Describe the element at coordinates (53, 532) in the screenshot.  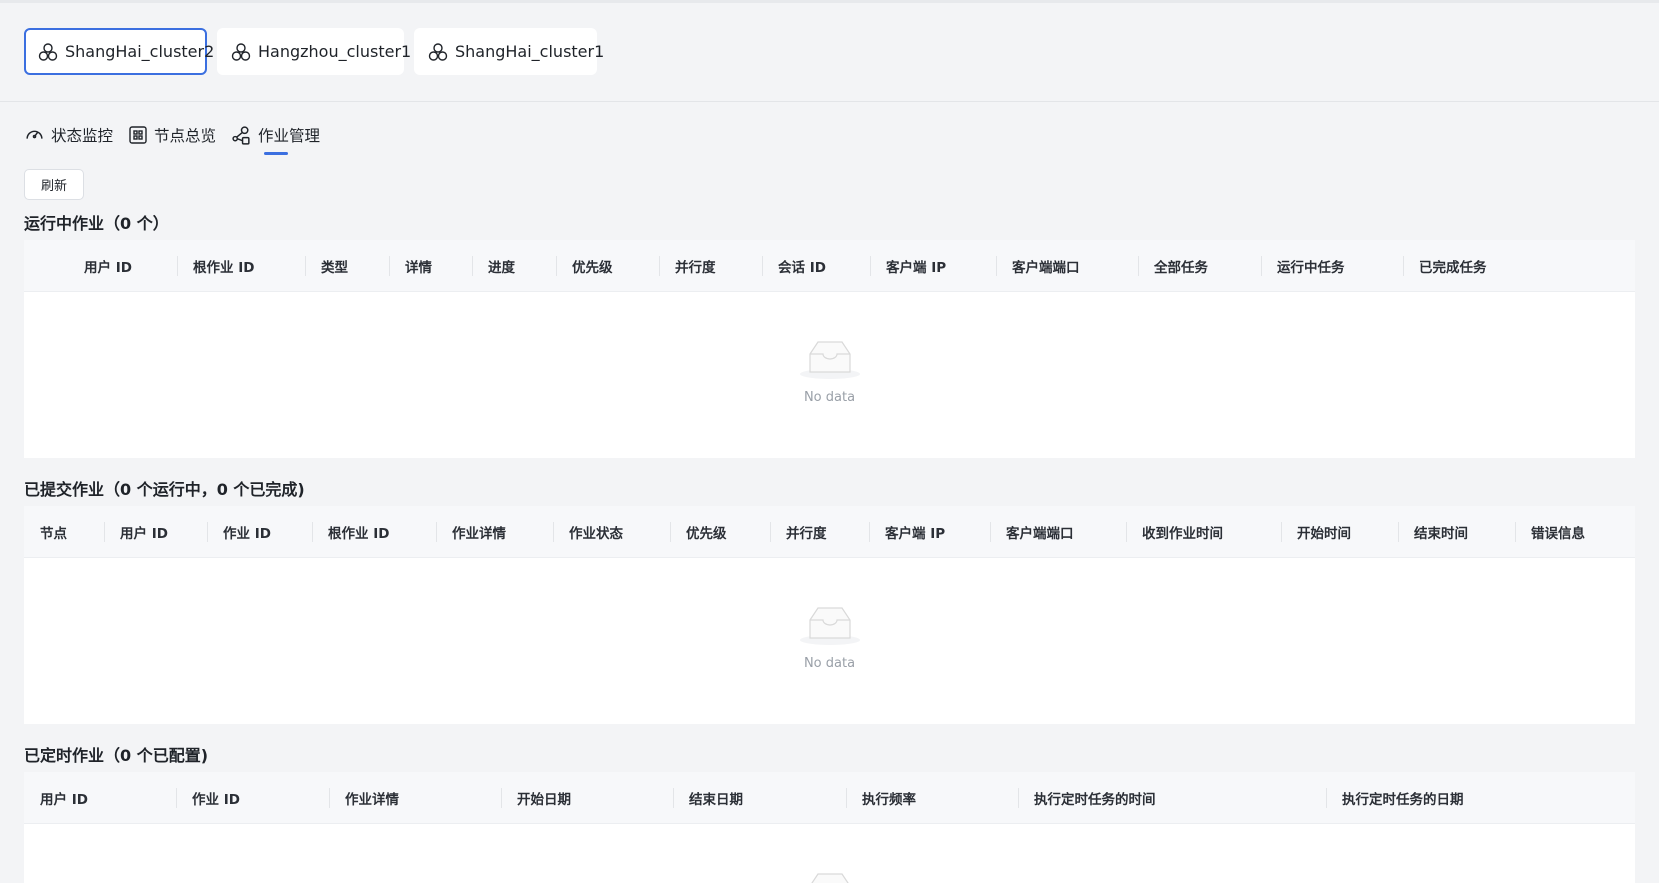
I see `column-header: 节点` at that location.